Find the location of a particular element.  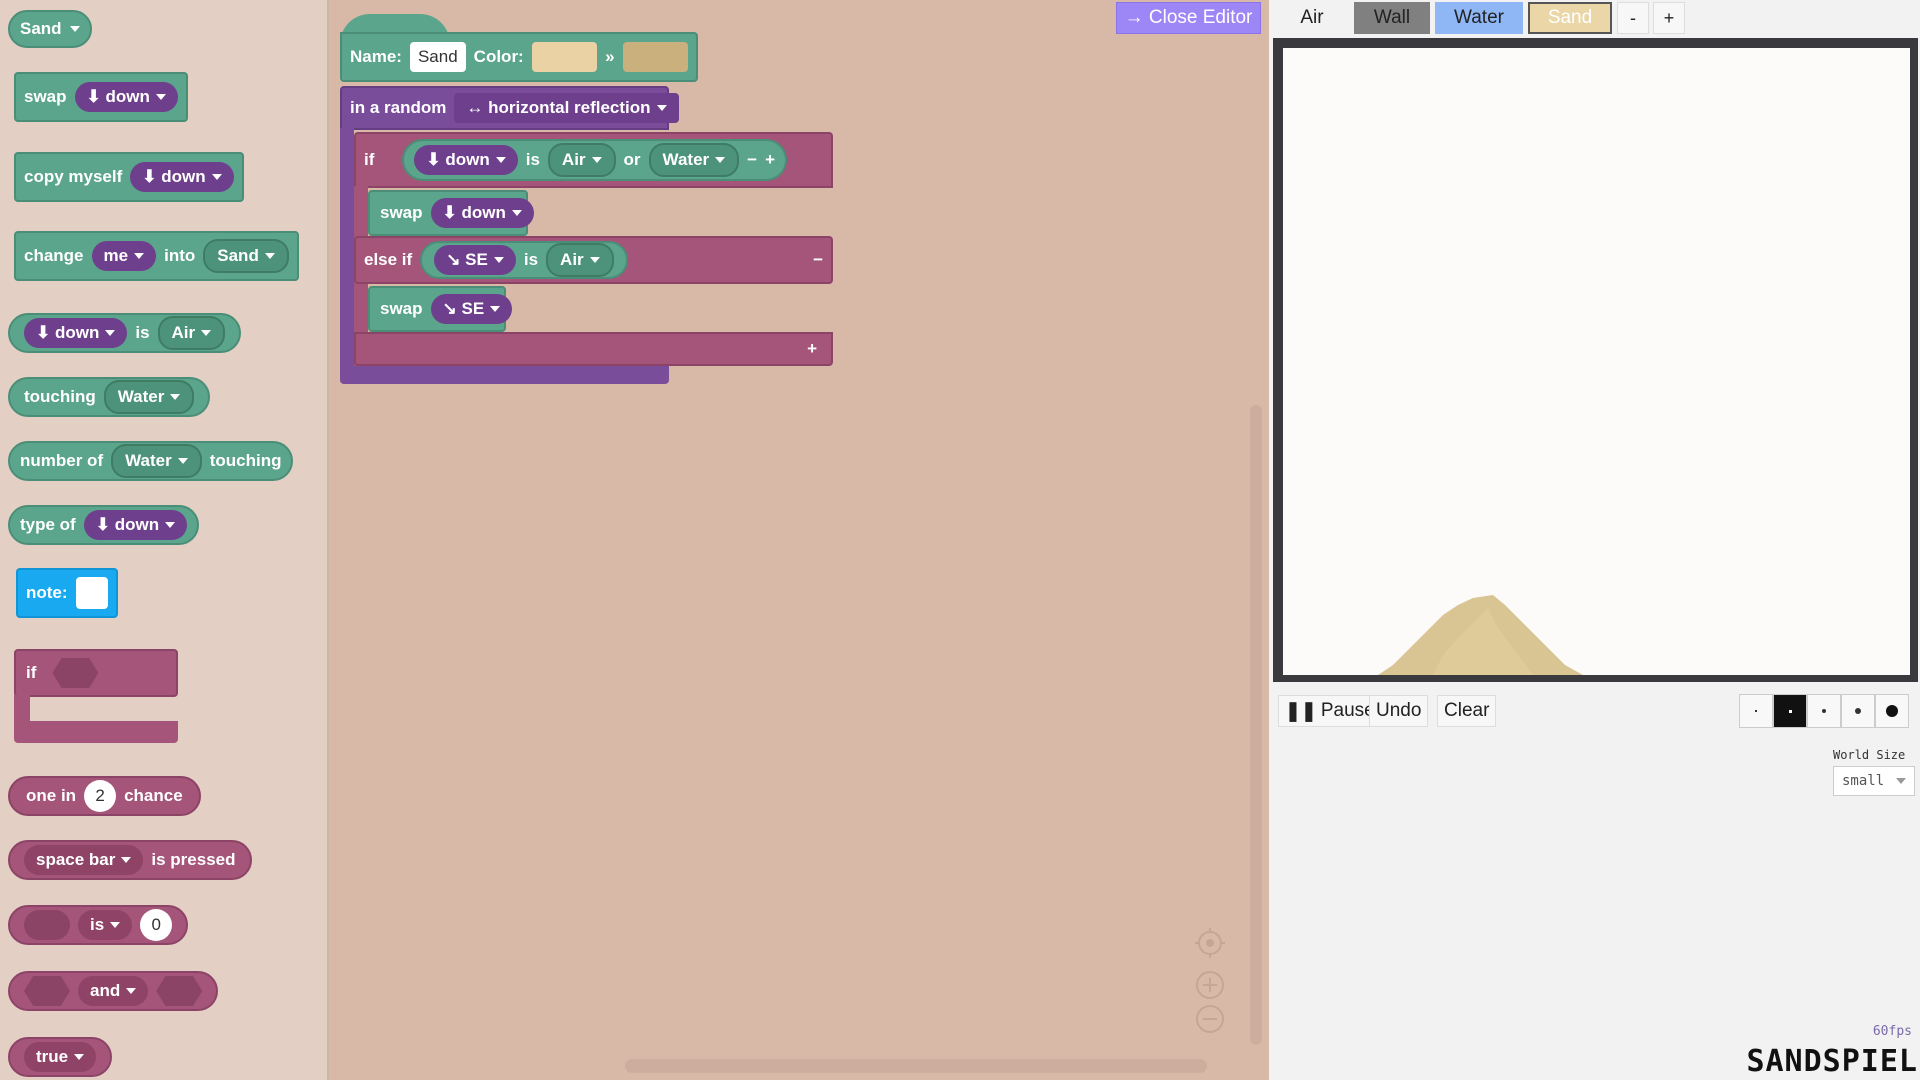

random-symmetry-block: in a random ↔ horizontal reflection is located at coordinates (509, 108).